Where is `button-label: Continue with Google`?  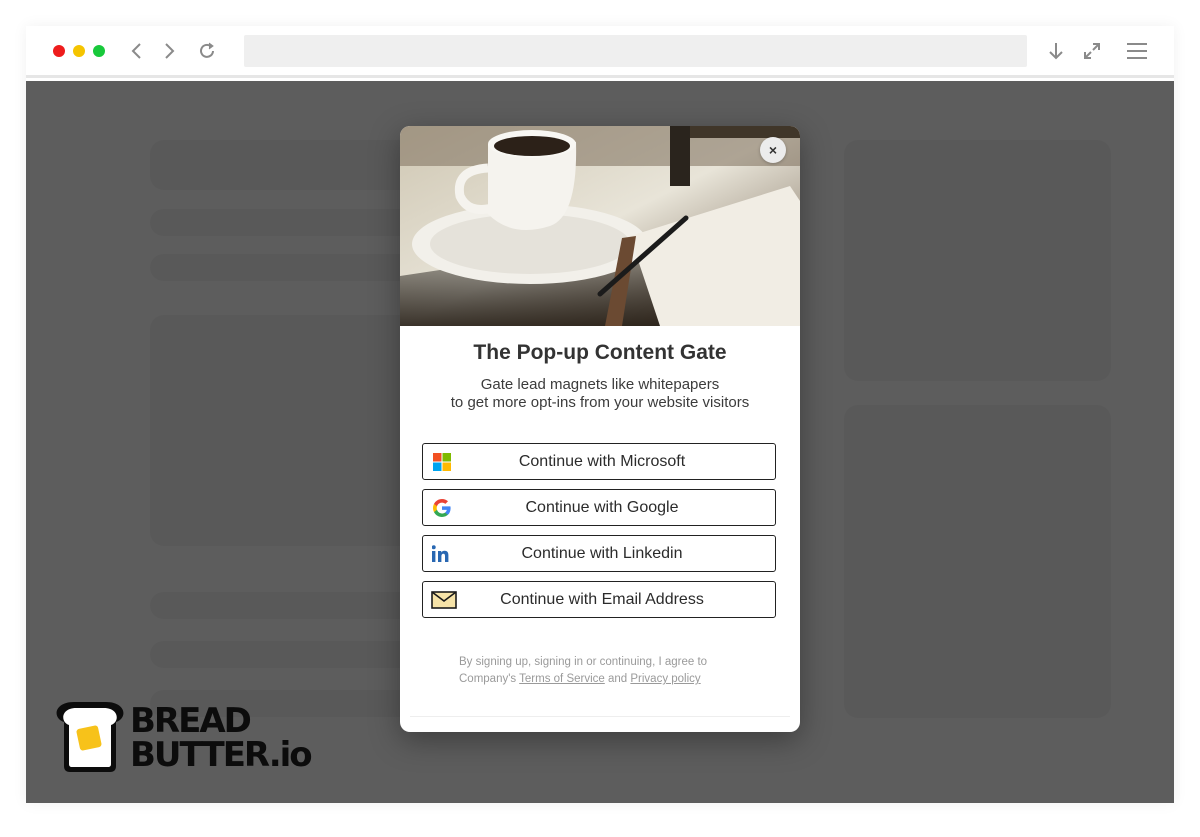
button-label: Continue with Google is located at coordinates (602, 507).